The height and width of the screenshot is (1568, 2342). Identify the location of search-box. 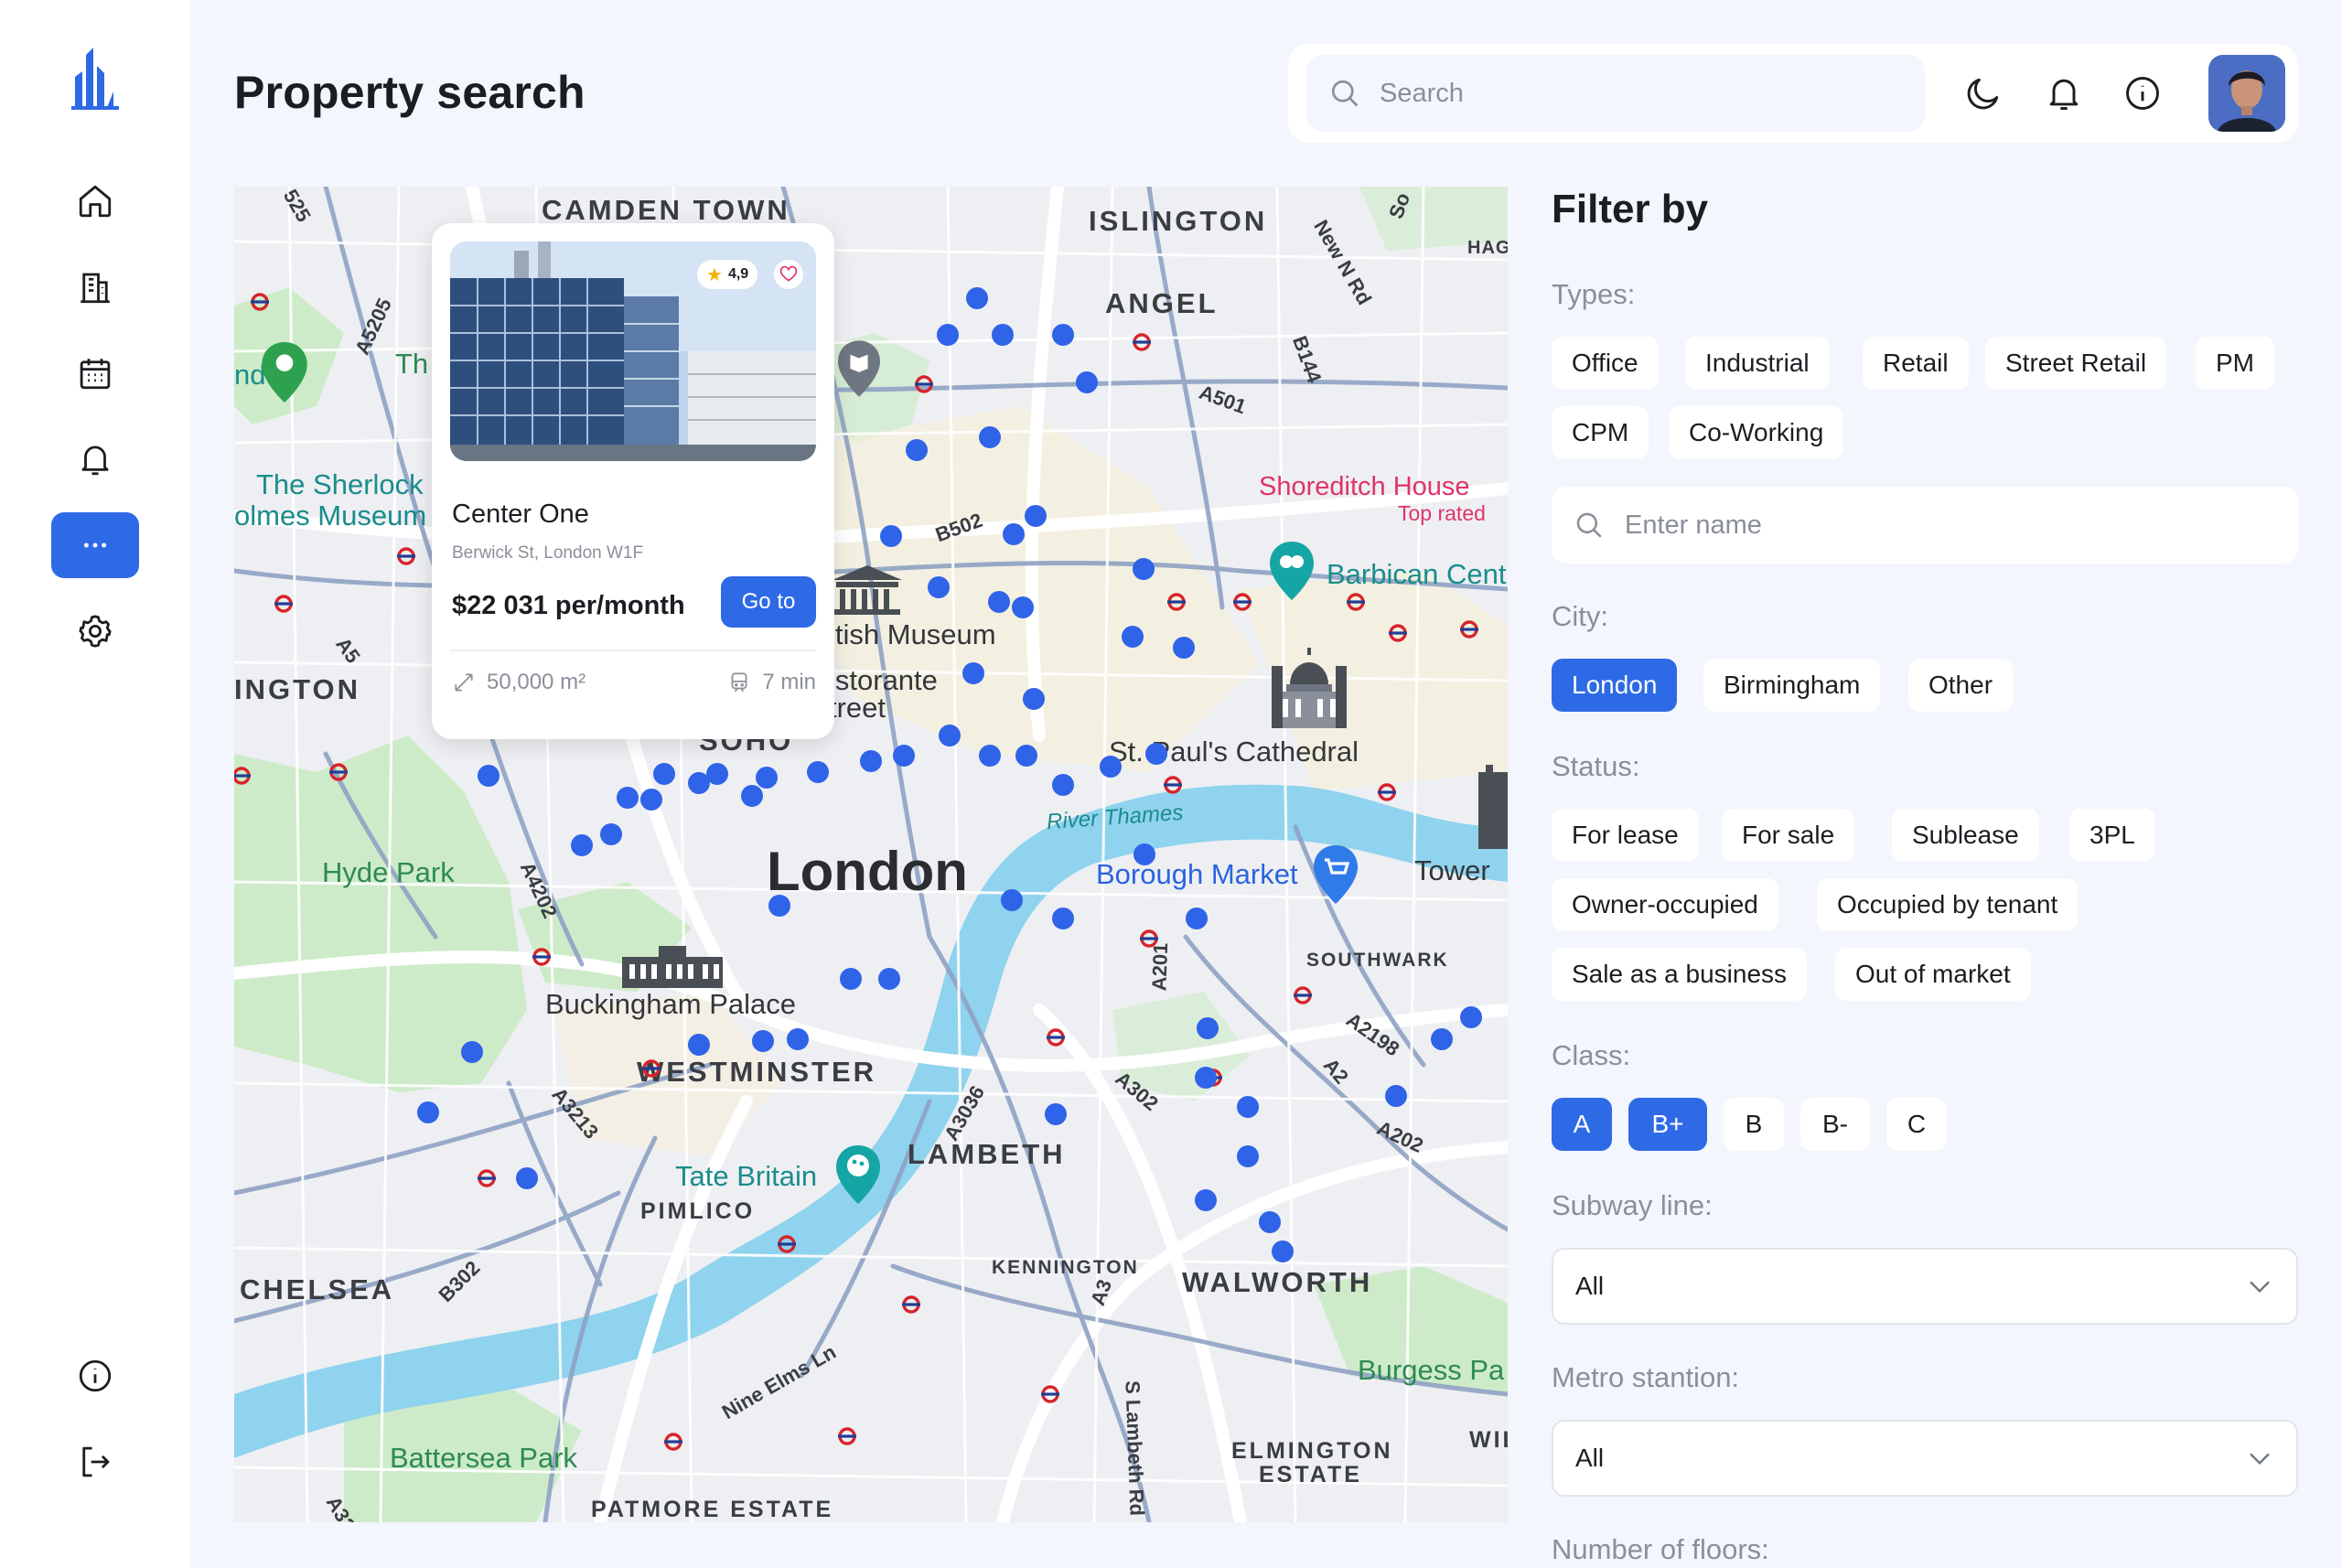
(1615, 93).